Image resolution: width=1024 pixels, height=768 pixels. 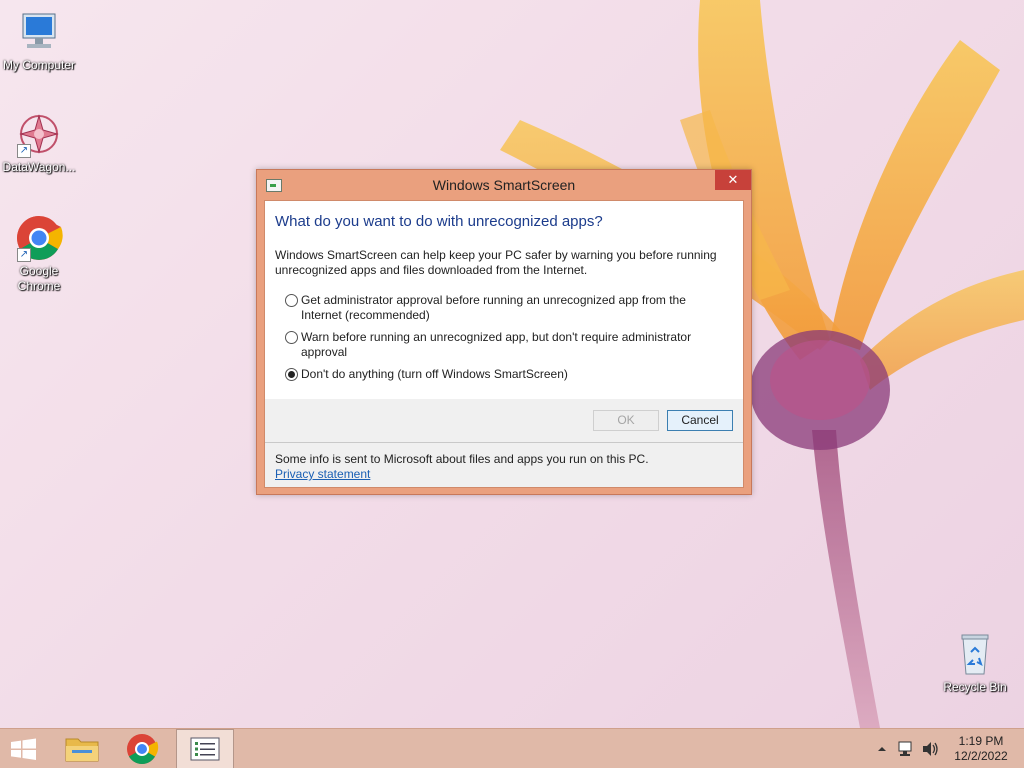 I want to click on recycle-bin-icon, so click(x=975, y=654).